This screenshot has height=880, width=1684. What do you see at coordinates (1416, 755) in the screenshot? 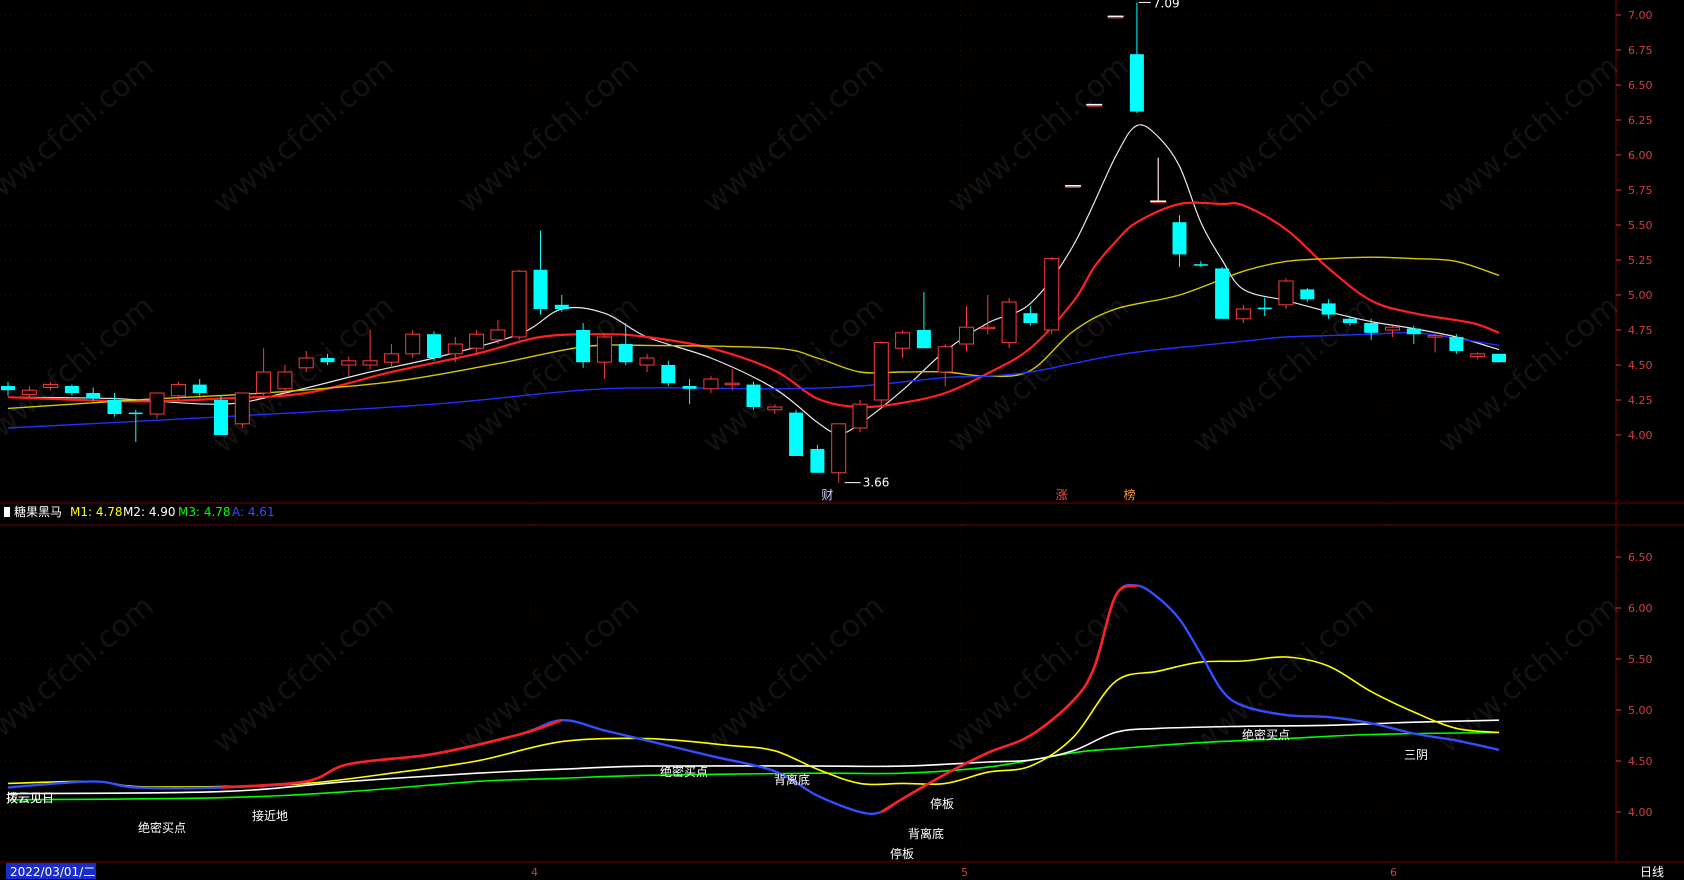
I see `signal-label: 三阴` at bounding box center [1416, 755].